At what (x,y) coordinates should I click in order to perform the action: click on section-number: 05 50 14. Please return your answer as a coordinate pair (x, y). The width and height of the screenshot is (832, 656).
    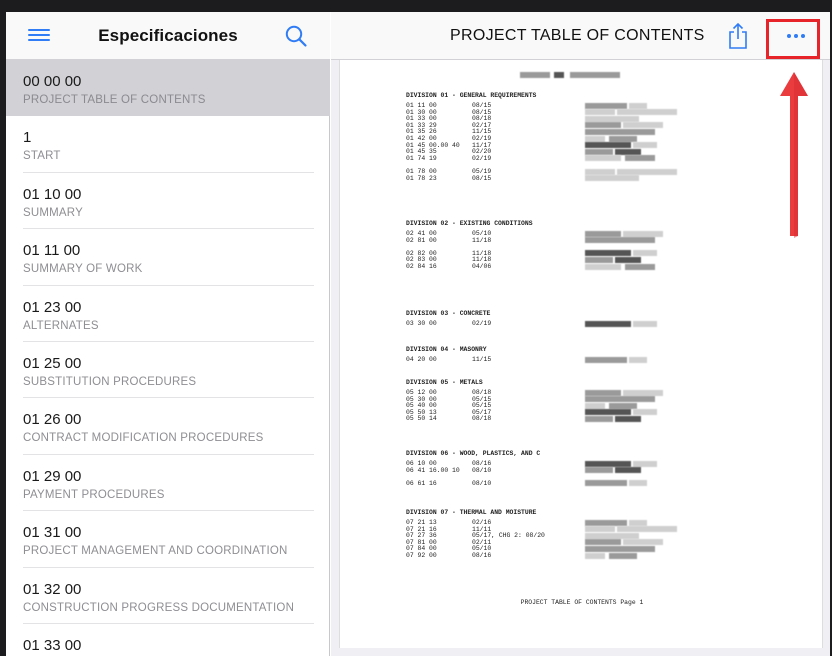
    Looking at the image, I should click on (421, 419).